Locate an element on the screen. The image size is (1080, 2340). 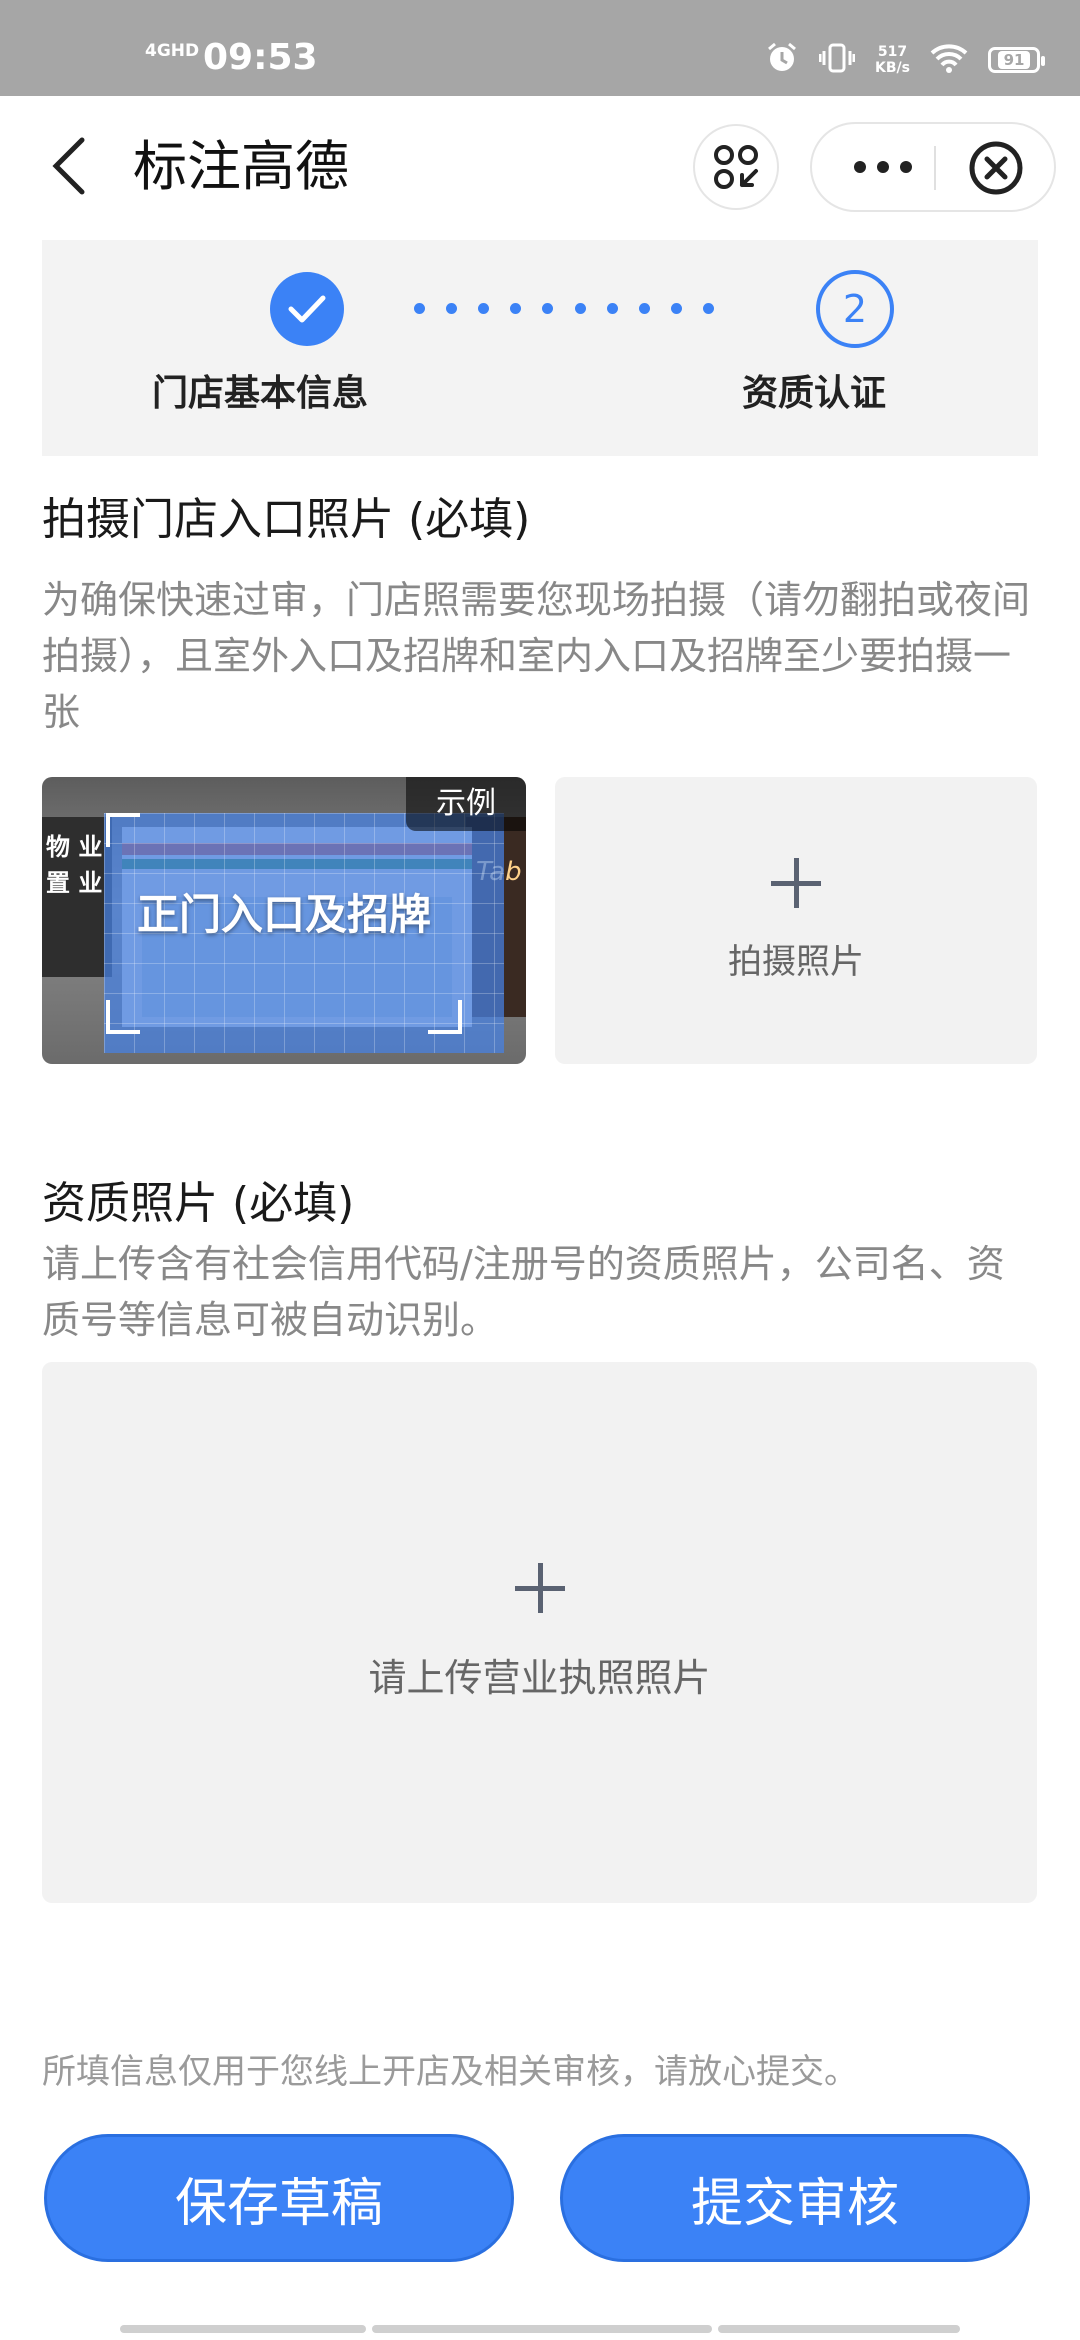
battery-icon: 91 is located at coordinates (1016, 60).